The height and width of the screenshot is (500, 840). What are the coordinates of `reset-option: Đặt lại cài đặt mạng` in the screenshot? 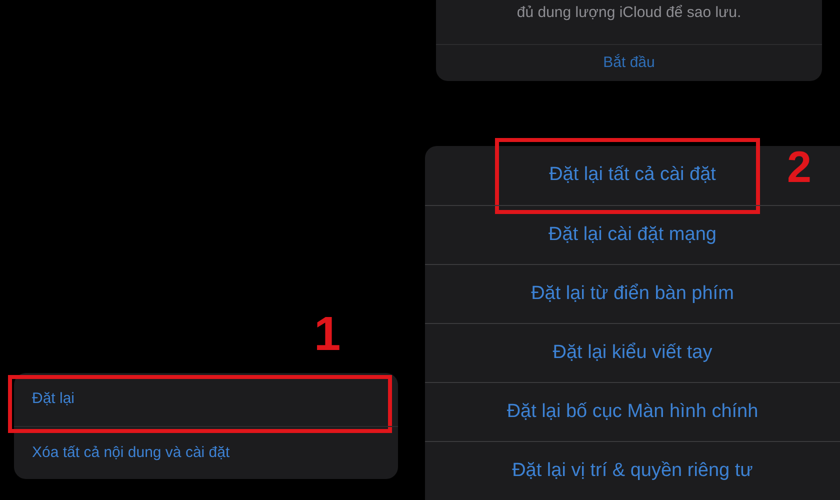 It's located at (632, 235).